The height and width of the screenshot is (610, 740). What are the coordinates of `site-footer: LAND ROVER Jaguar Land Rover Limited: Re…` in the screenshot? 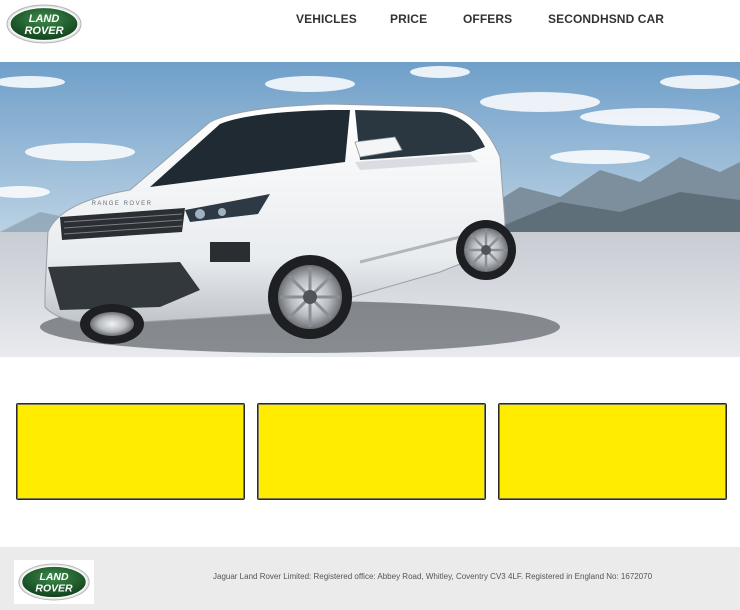 It's located at (370, 578).